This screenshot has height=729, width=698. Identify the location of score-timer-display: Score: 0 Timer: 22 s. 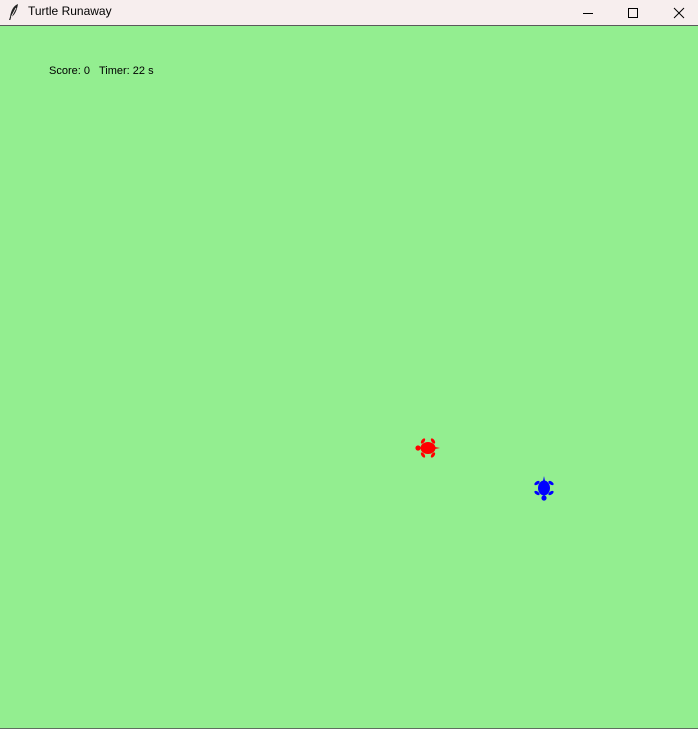
(101, 71).